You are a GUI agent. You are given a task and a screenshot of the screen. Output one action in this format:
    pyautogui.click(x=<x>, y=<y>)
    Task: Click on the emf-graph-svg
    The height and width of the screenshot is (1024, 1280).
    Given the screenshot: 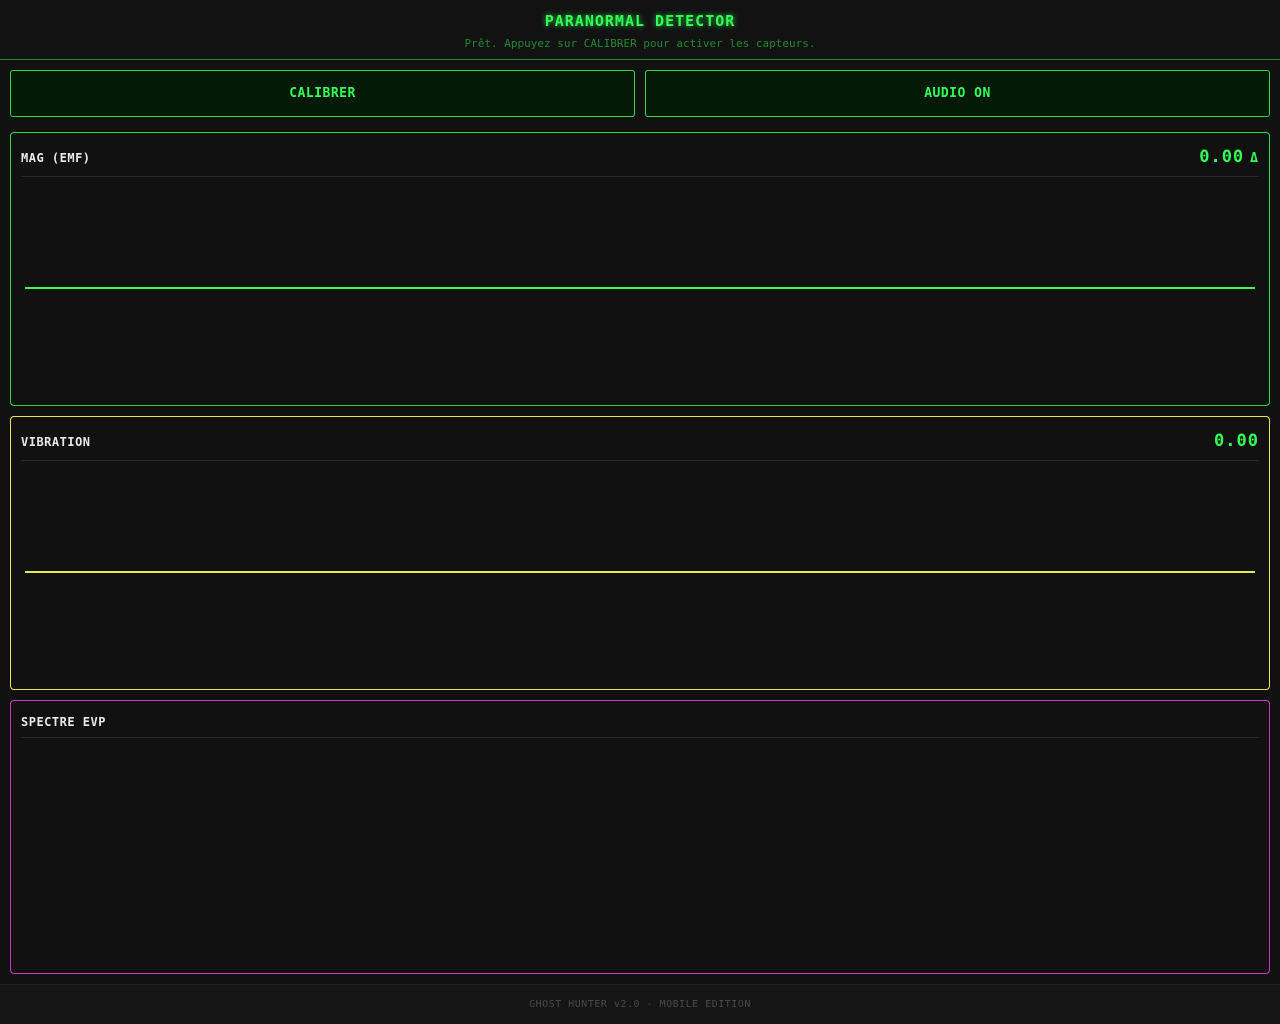 What is the action you would take?
    pyautogui.click(x=640, y=288)
    